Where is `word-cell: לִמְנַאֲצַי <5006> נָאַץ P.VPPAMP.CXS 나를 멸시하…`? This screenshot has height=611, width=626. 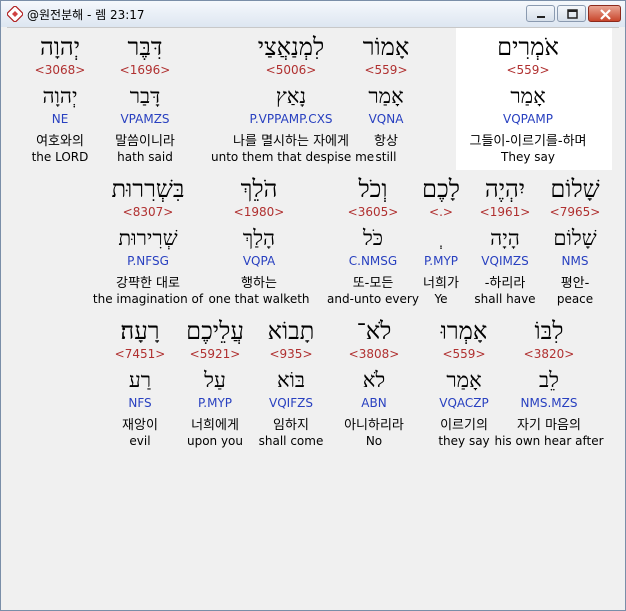
word-cell: לִמְנַאֲצַי <5006> נָאַץ P.VPPAMP.CXS 나를 멸시하… is located at coordinates (293, 100).